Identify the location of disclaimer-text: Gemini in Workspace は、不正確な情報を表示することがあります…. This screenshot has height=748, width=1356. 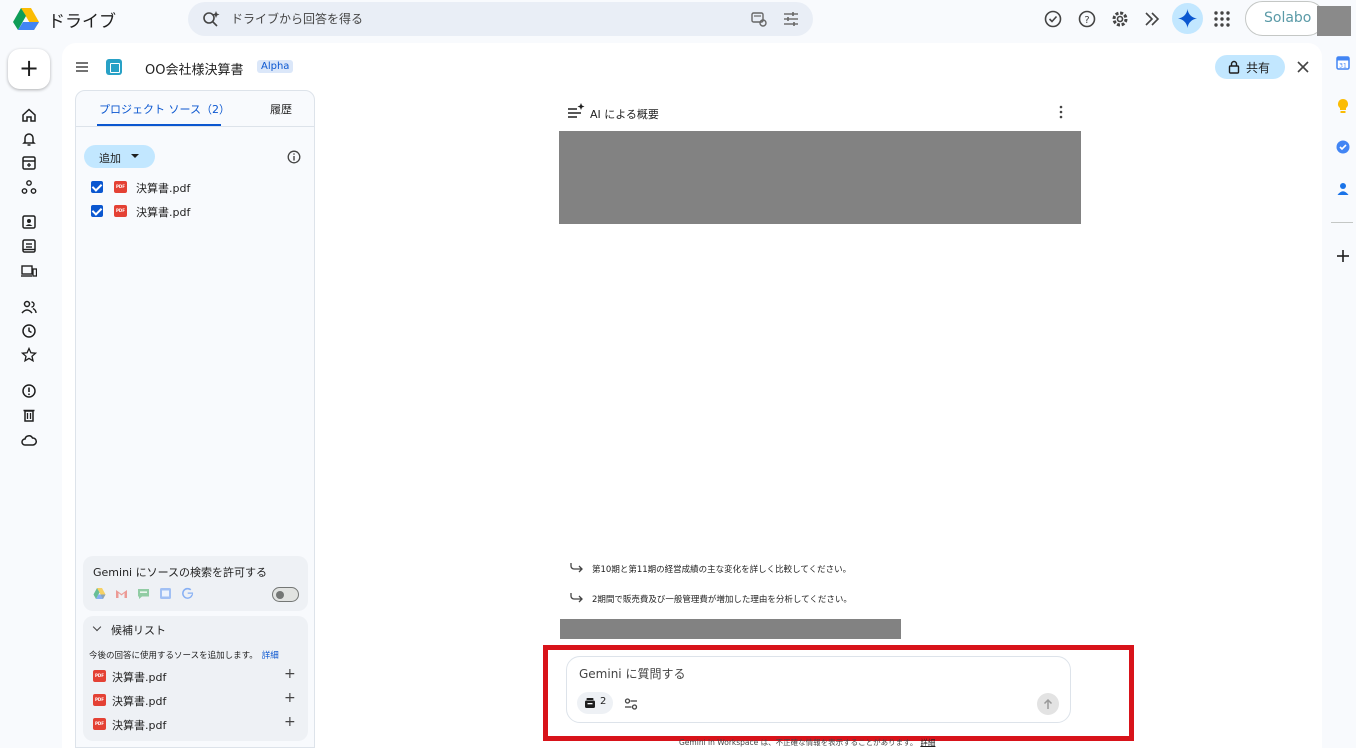
(798, 742).